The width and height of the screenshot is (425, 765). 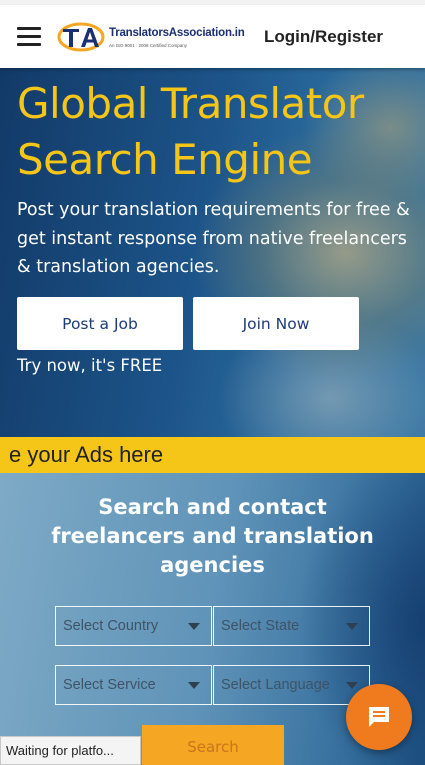 I want to click on country-select: Select Country, so click(x=133, y=626).